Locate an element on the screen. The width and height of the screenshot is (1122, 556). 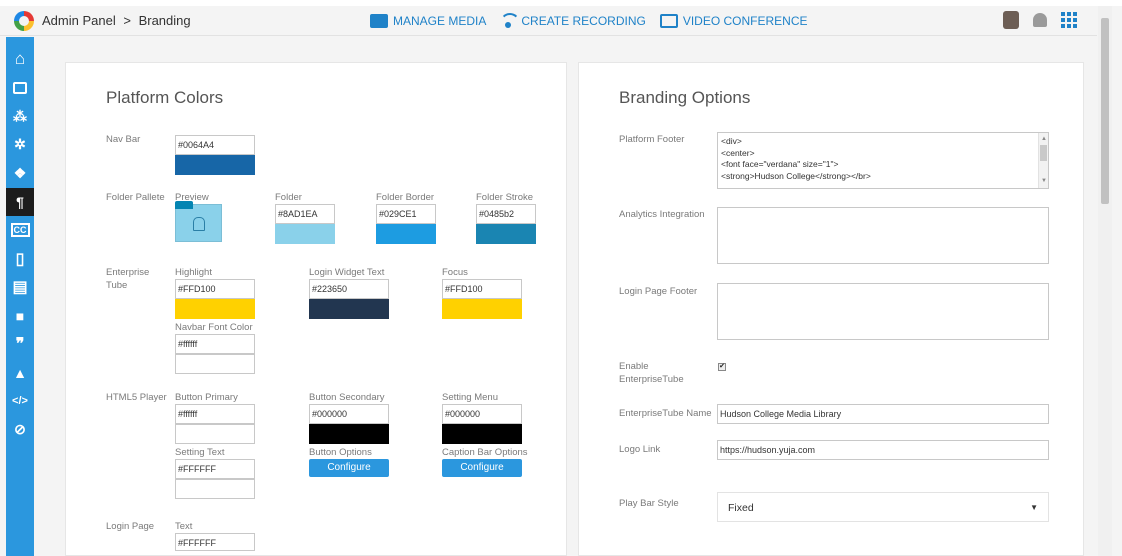
login-page-label: Login Page is located at coordinates (130, 526).